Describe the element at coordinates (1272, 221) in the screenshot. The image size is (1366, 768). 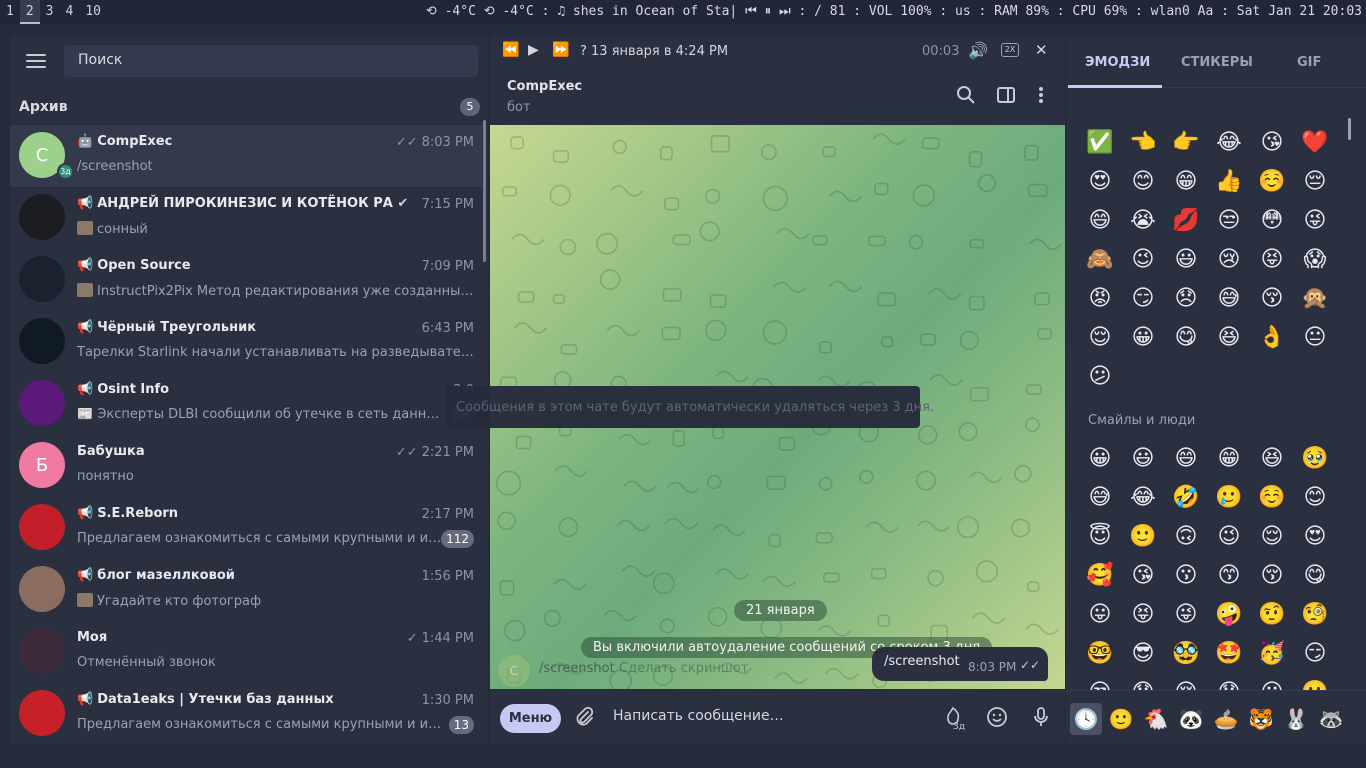
I see `emoji-button: 😳` at that location.